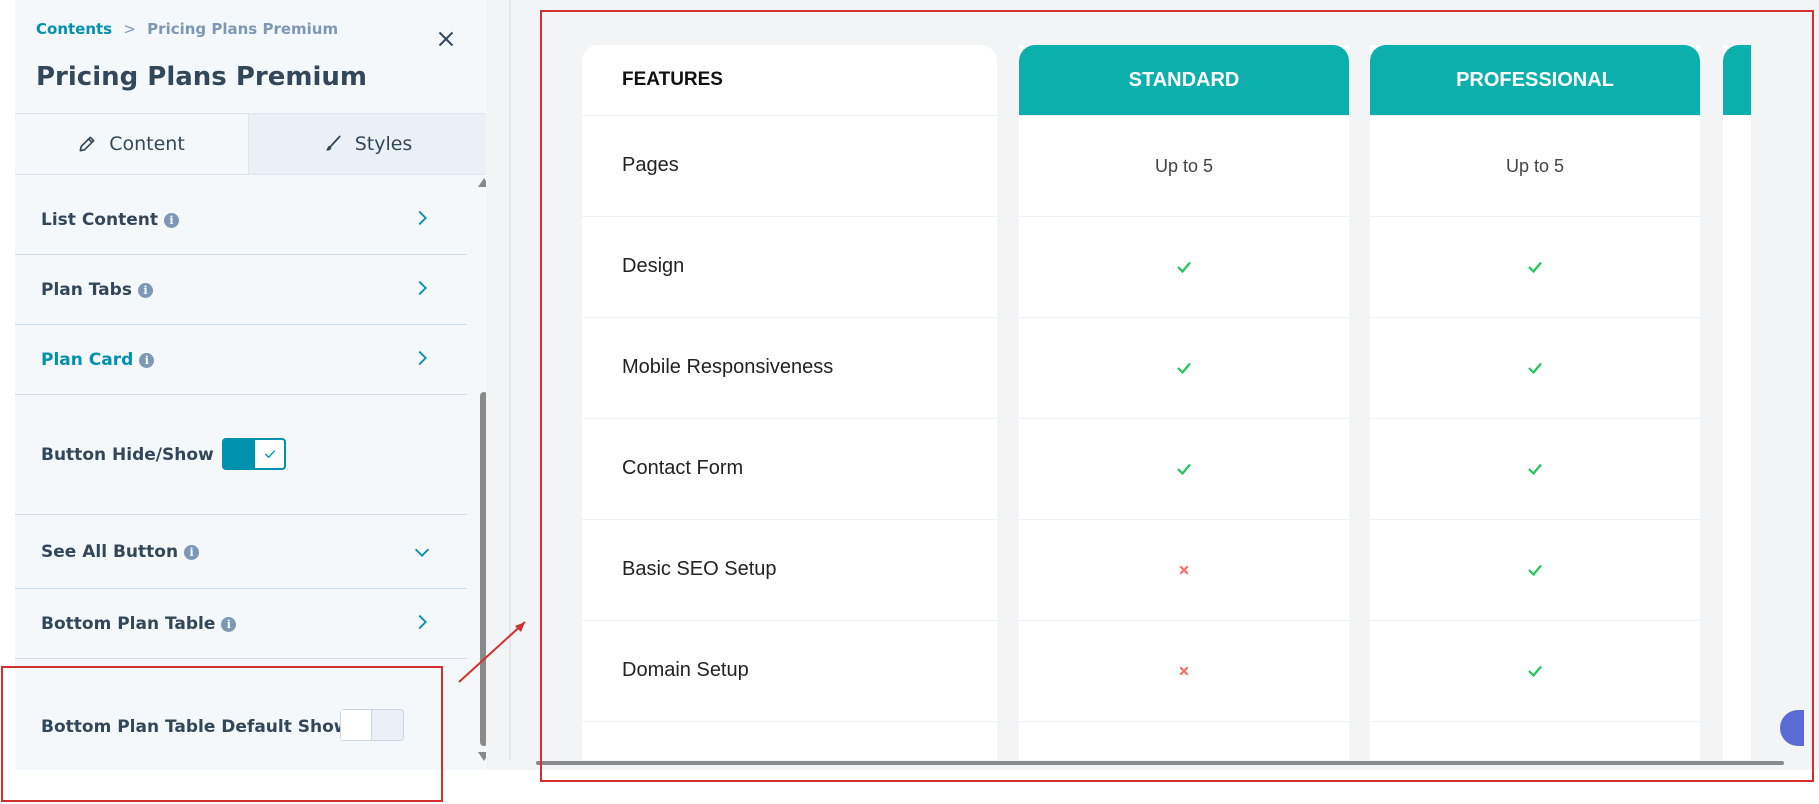 This screenshot has height=804, width=1819. I want to click on see-all-button-label-wrap: See All Button i, so click(120, 552).